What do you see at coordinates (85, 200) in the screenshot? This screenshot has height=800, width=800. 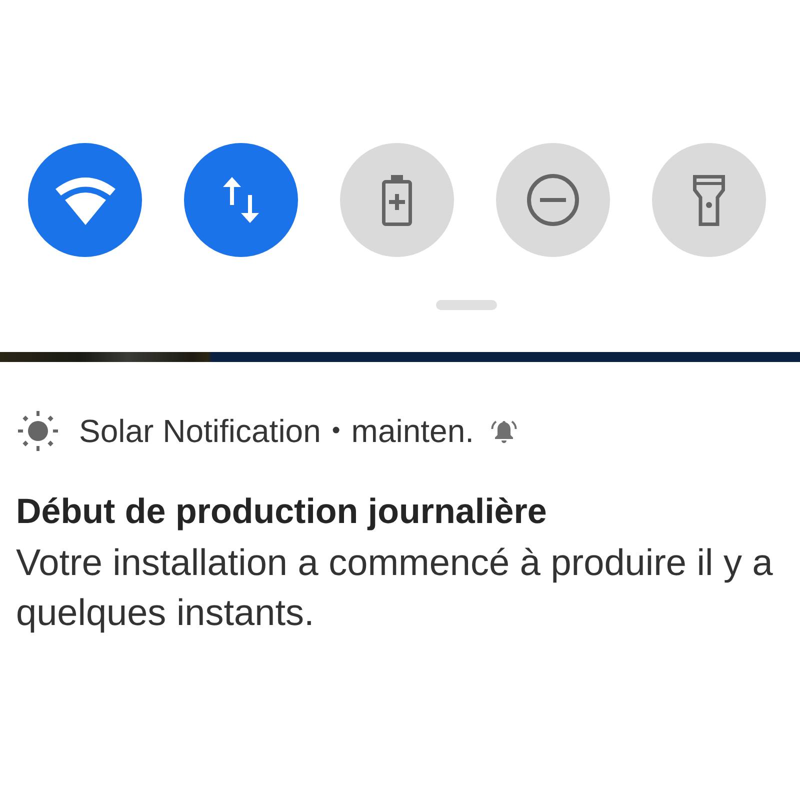 I see `wifi-icon` at bounding box center [85, 200].